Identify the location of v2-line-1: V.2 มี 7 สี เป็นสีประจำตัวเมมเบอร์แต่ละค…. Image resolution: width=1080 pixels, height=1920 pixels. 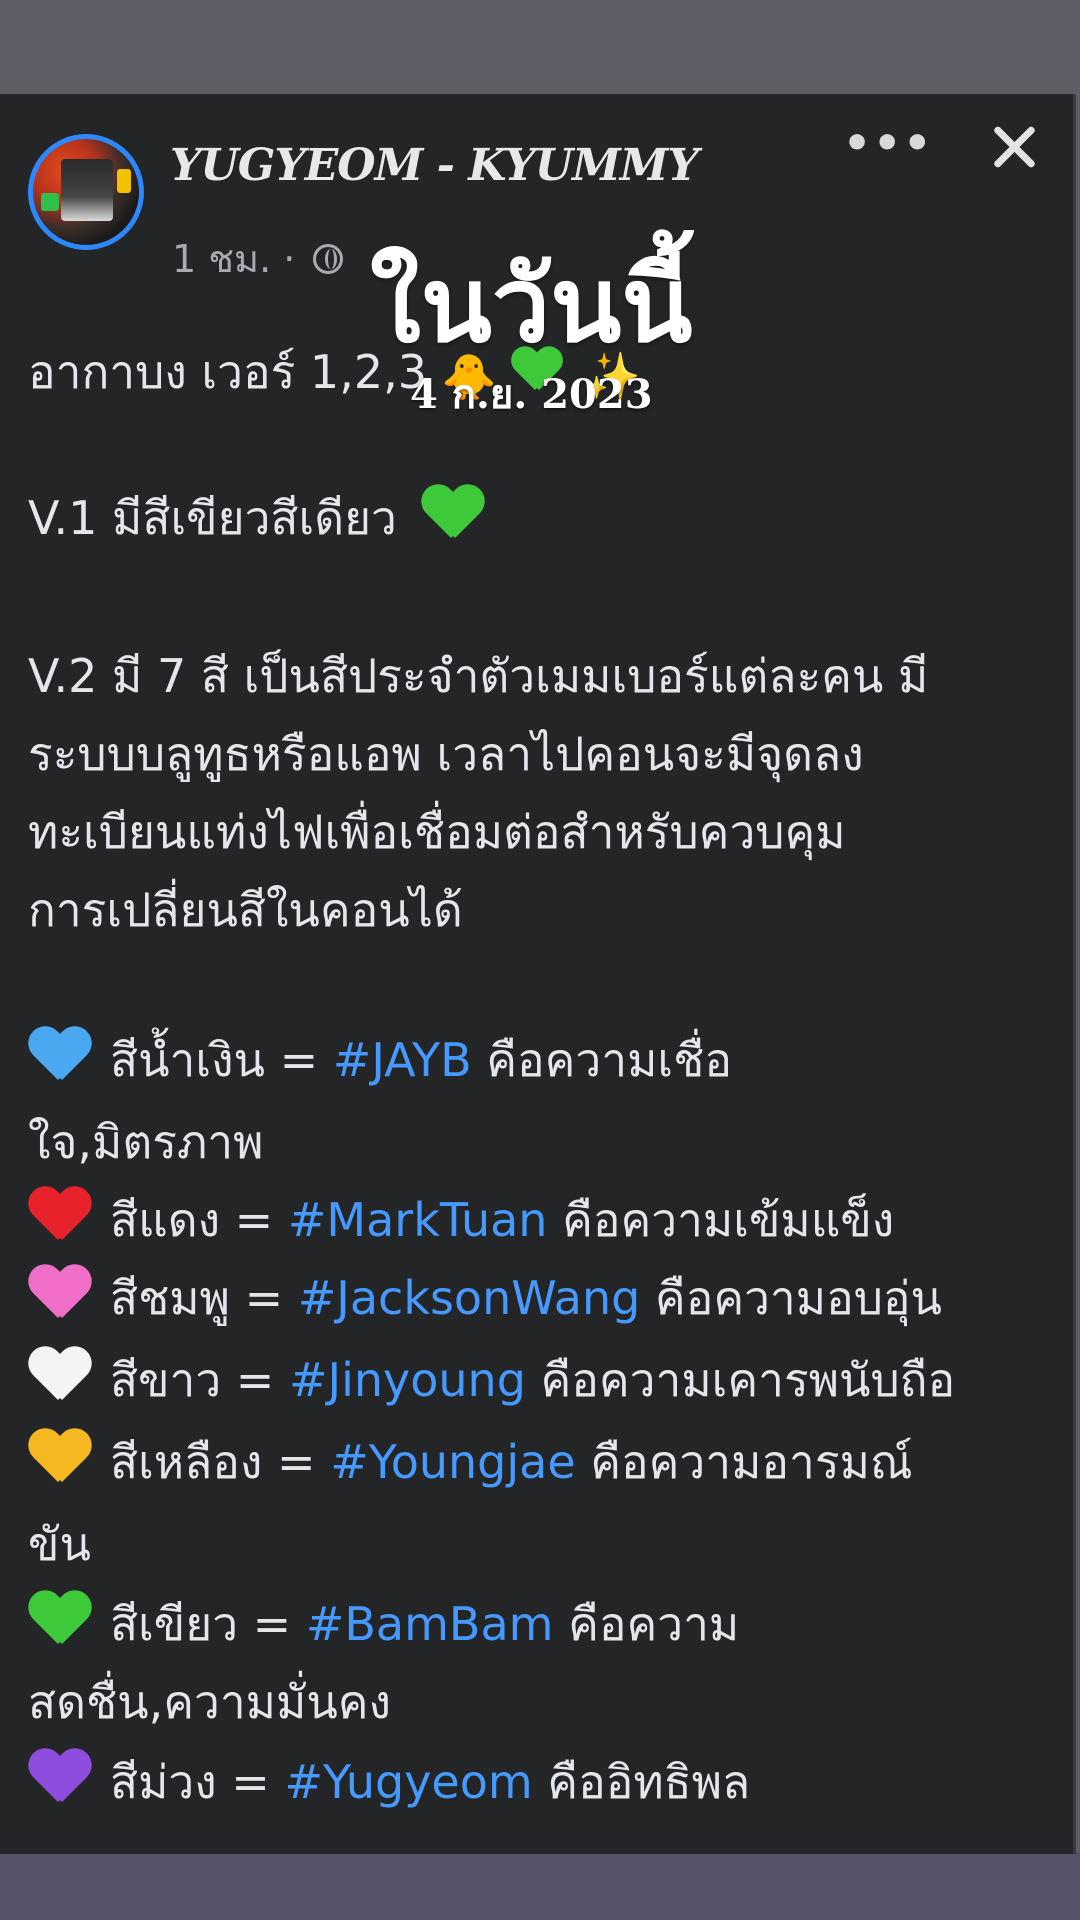
(478, 676).